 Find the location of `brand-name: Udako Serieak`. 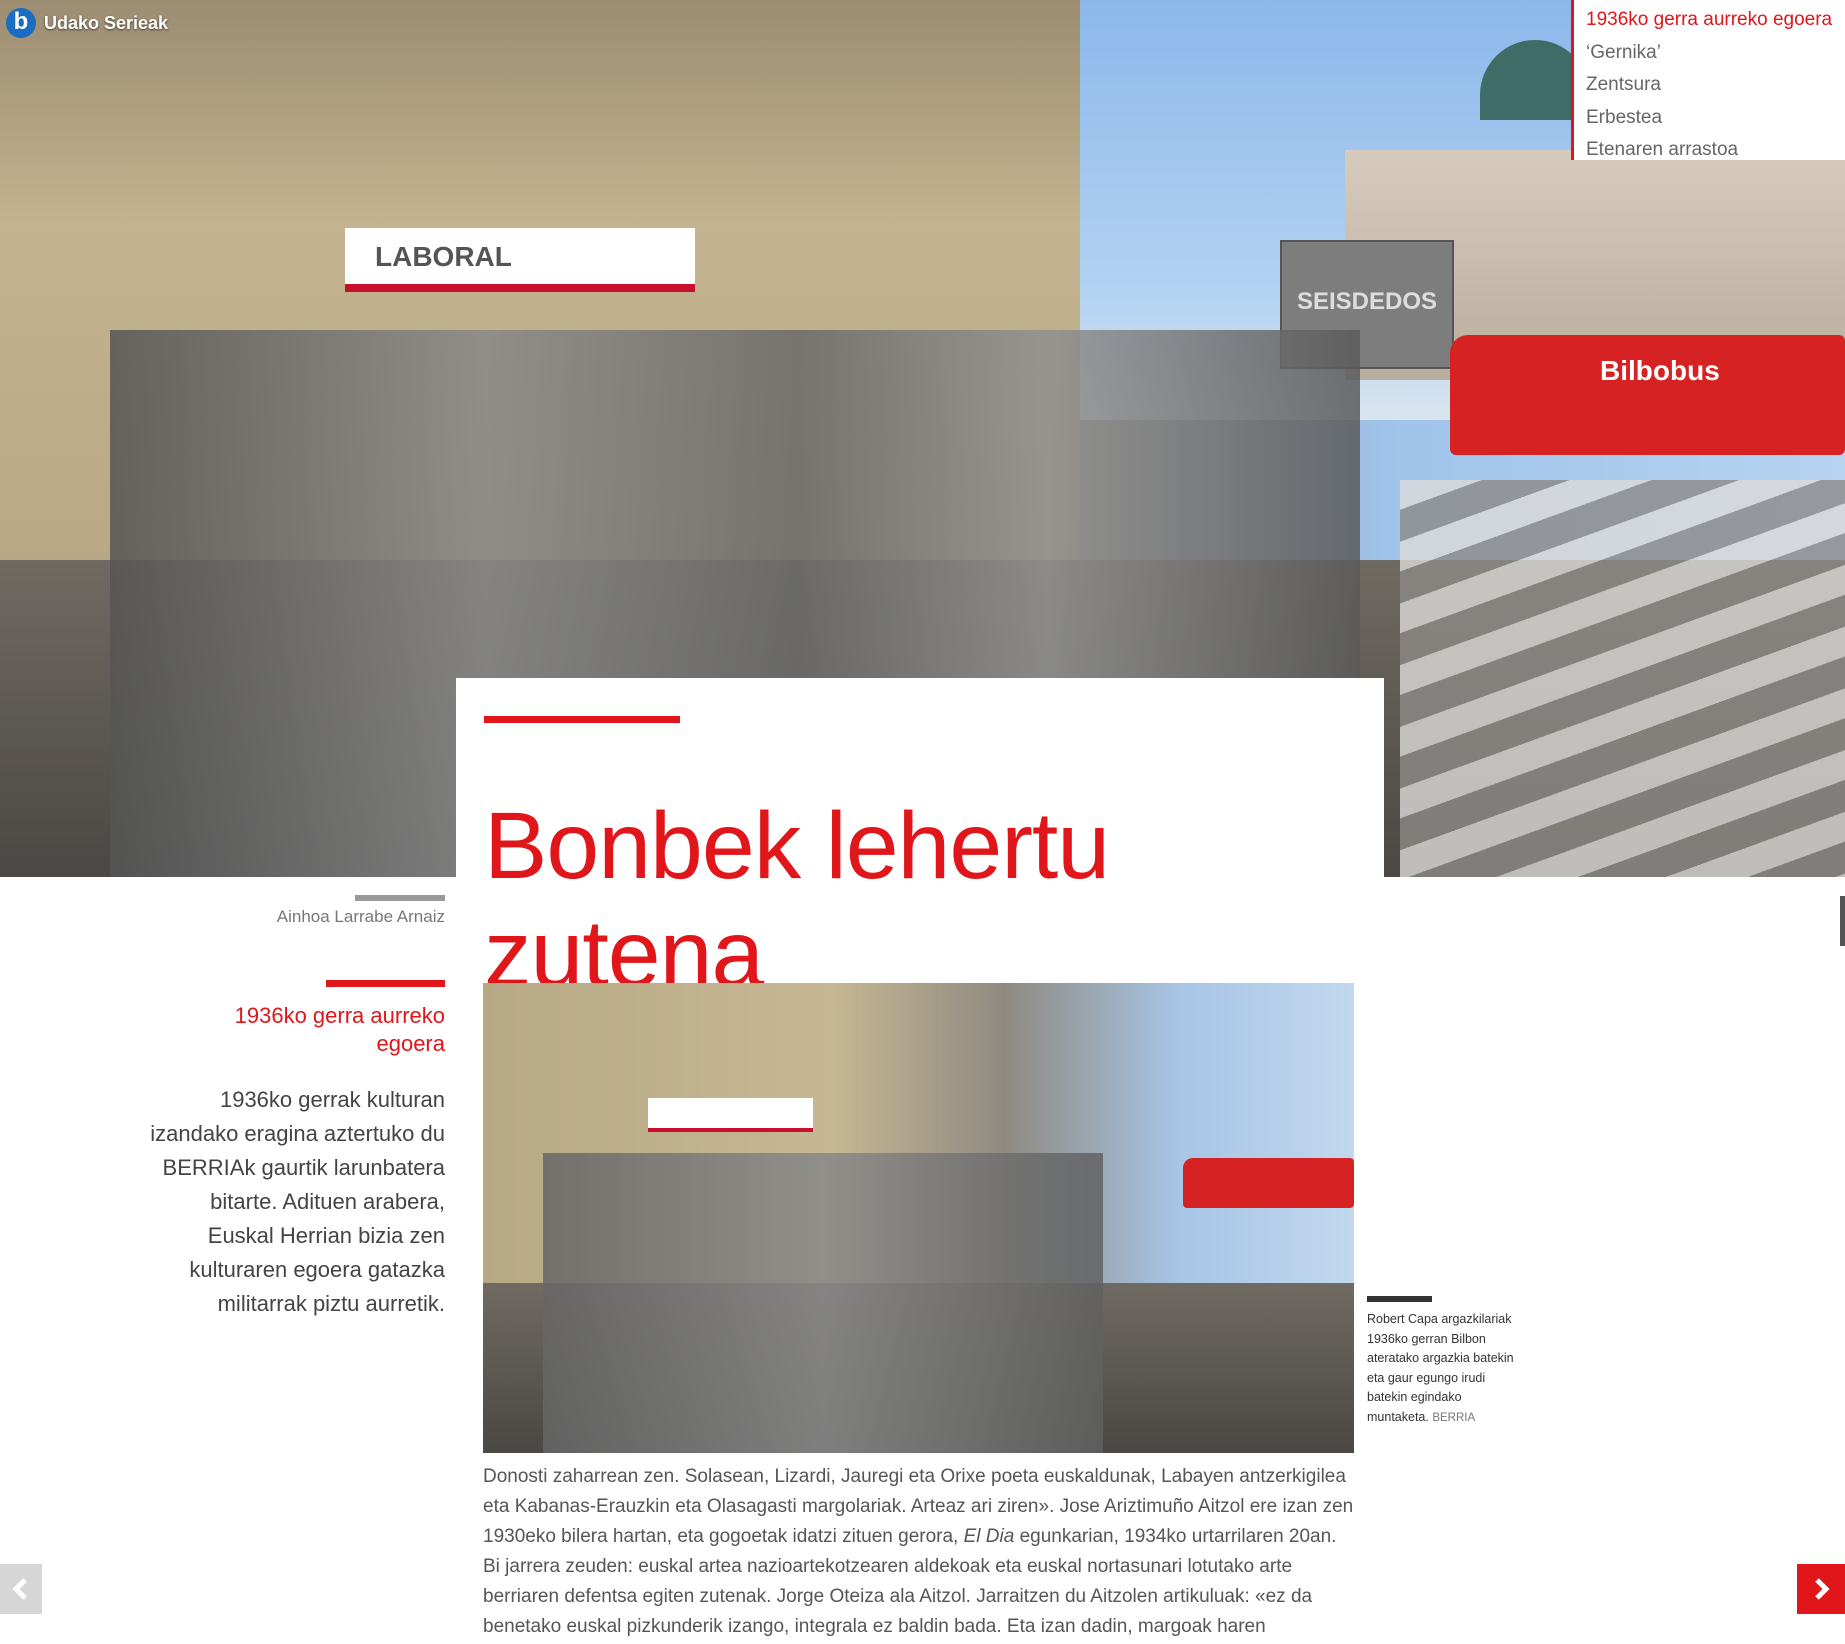

brand-name: Udako Serieak is located at coordinates (106, 22).